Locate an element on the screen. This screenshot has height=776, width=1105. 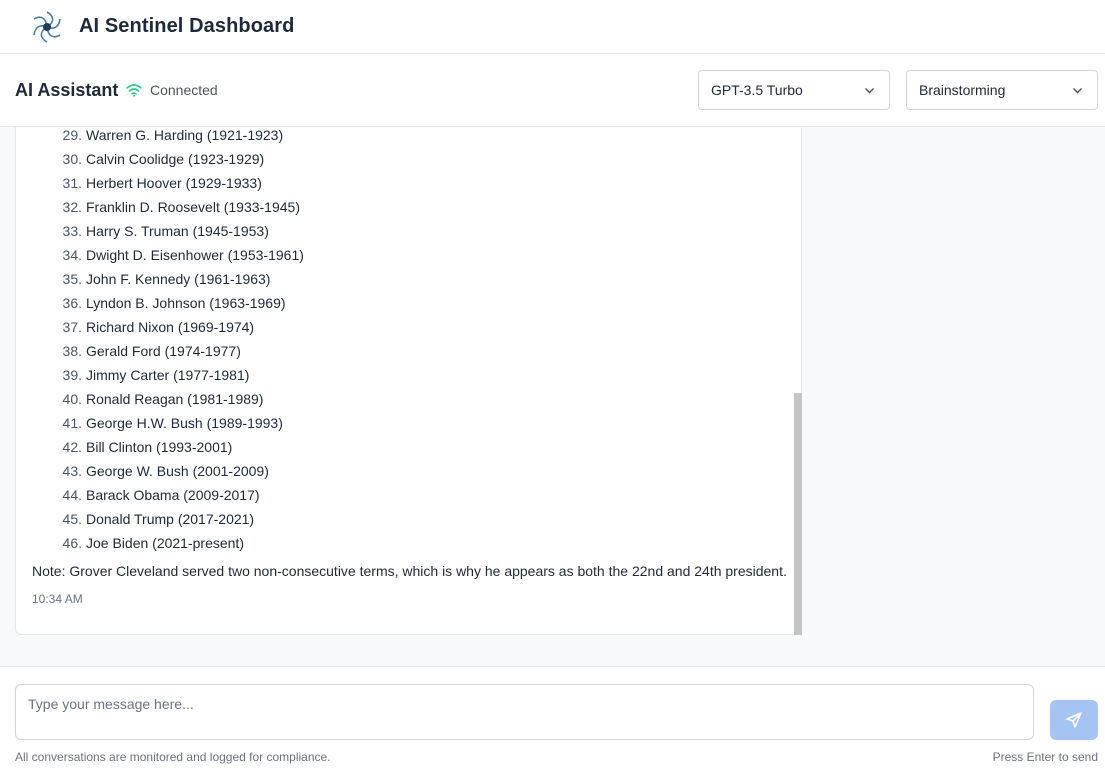
top-bar: AI Sentinel Dashboard is located at coordinates (552, 27).